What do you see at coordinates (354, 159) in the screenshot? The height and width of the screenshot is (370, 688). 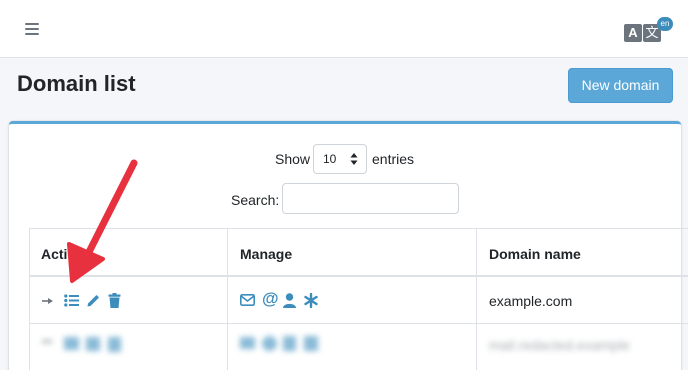 I see `sort-arrows-icon` at bounding box center [354, 159].